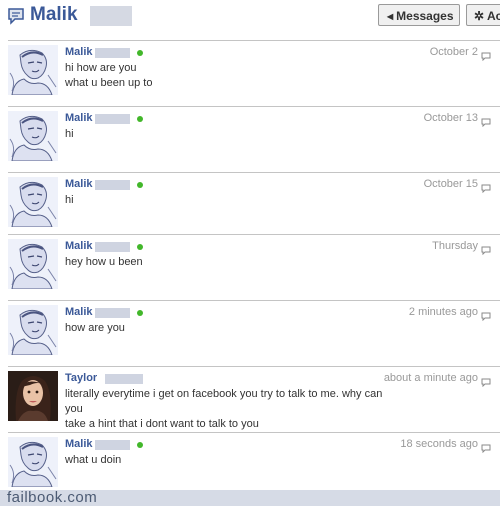  What do you see at coordinates (16, 16) in the screenshot?
I see `chat-bubble-icon` at bounding box center [16, 16].